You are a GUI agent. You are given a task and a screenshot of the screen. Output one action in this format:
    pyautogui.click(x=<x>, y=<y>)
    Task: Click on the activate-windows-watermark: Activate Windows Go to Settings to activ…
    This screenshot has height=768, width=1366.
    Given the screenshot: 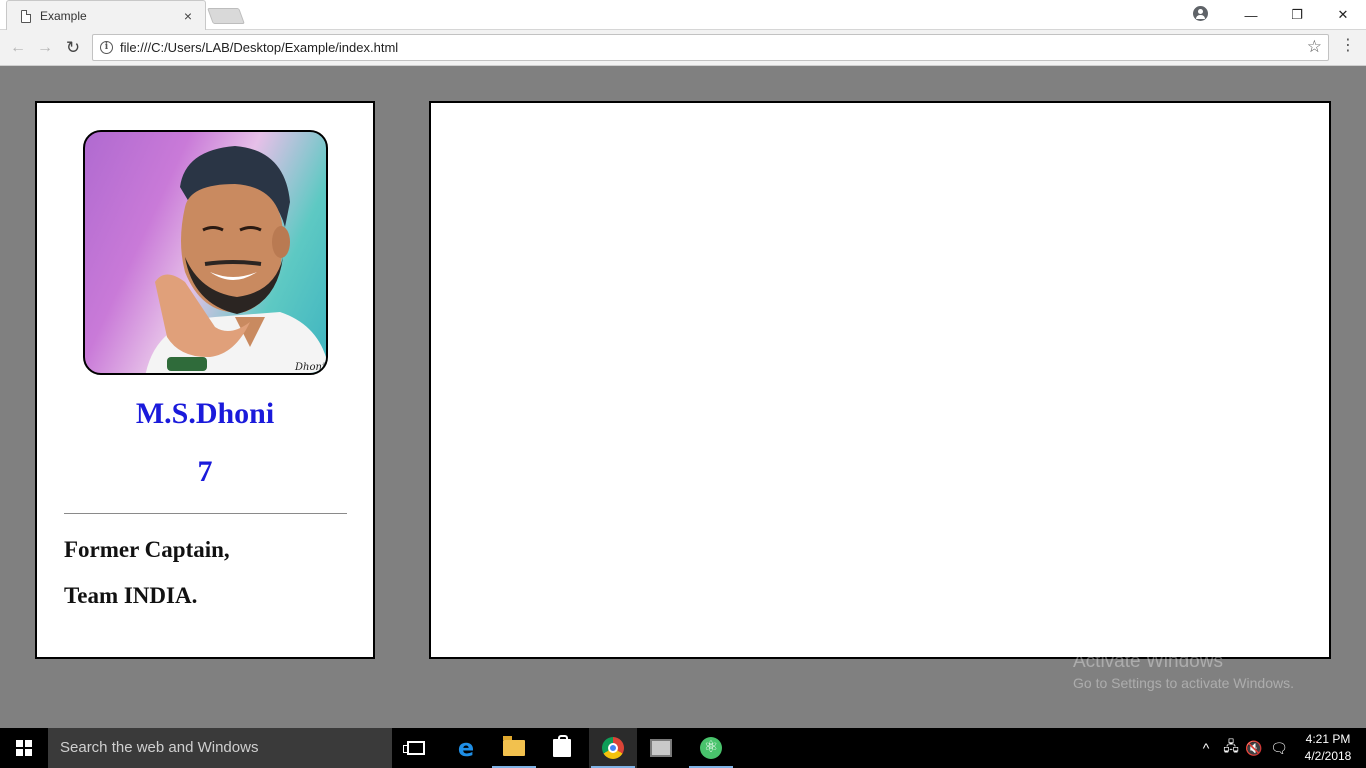 What is the action you would take?
    pyautogui.click(x=1183, y=671)
    